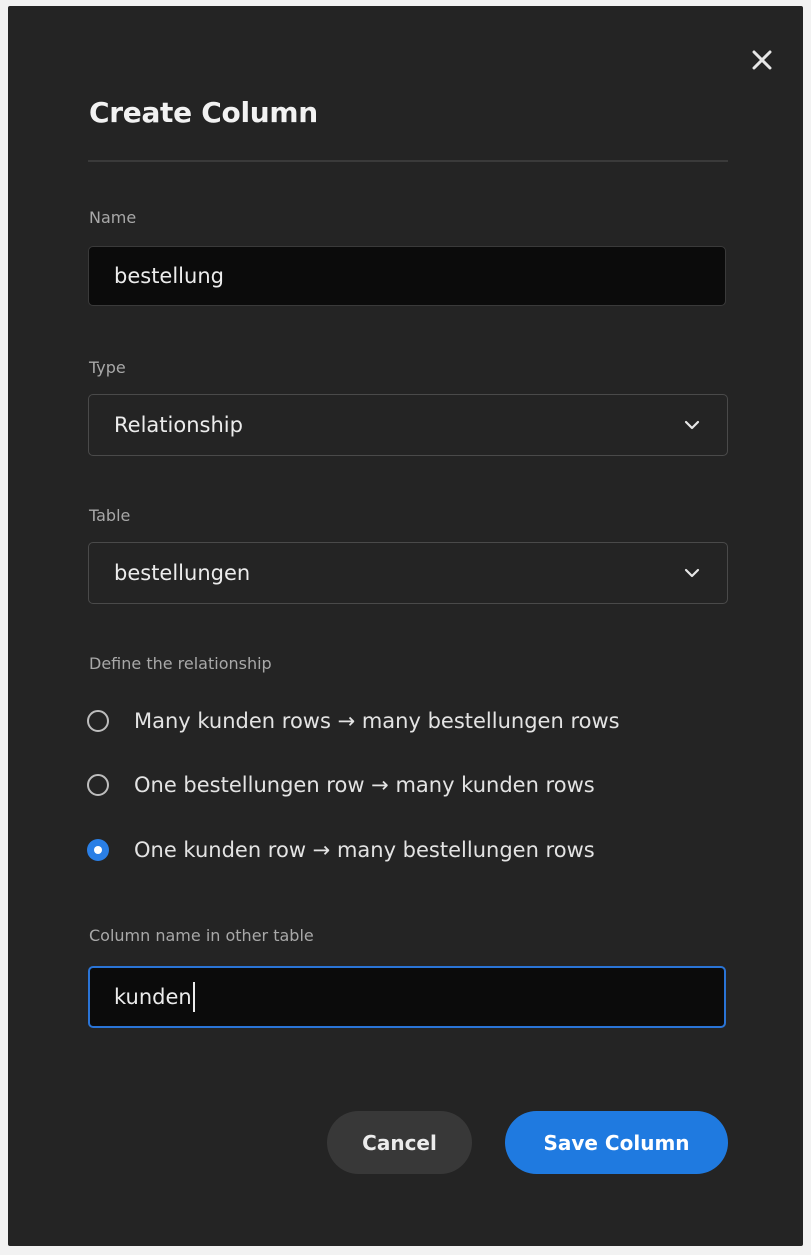 The width and height of the screenshot is (811, 1255). I want to click on relationship-option-one-kunden-to-many-bestellungen: One kunden row → many bestellungen rows, so click(341, 850).